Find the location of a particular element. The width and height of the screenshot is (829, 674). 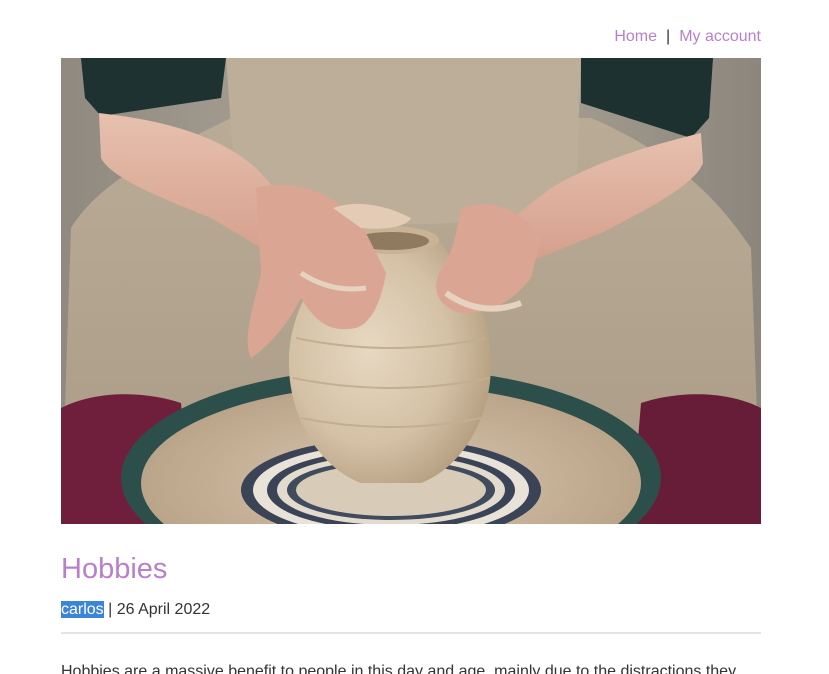

divider is located at coordinates (411, 633).